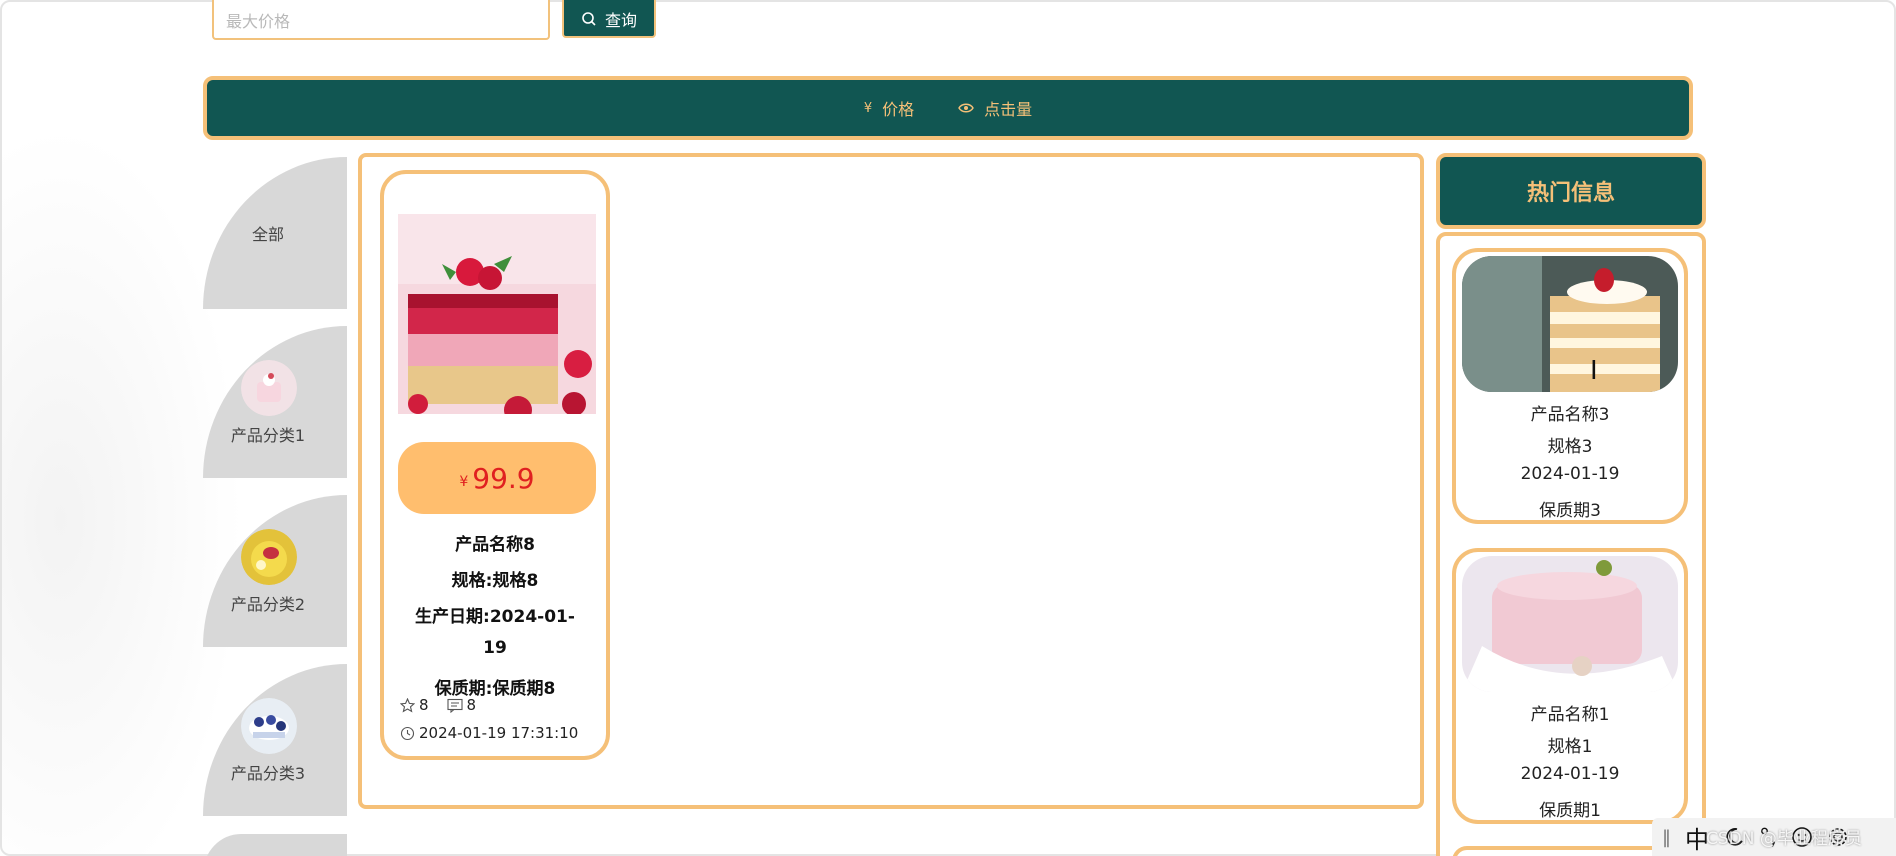  What do you see at coordinates (407, 705) in the screenshot?
I see `star-icon` at bounding box center [407, 705].